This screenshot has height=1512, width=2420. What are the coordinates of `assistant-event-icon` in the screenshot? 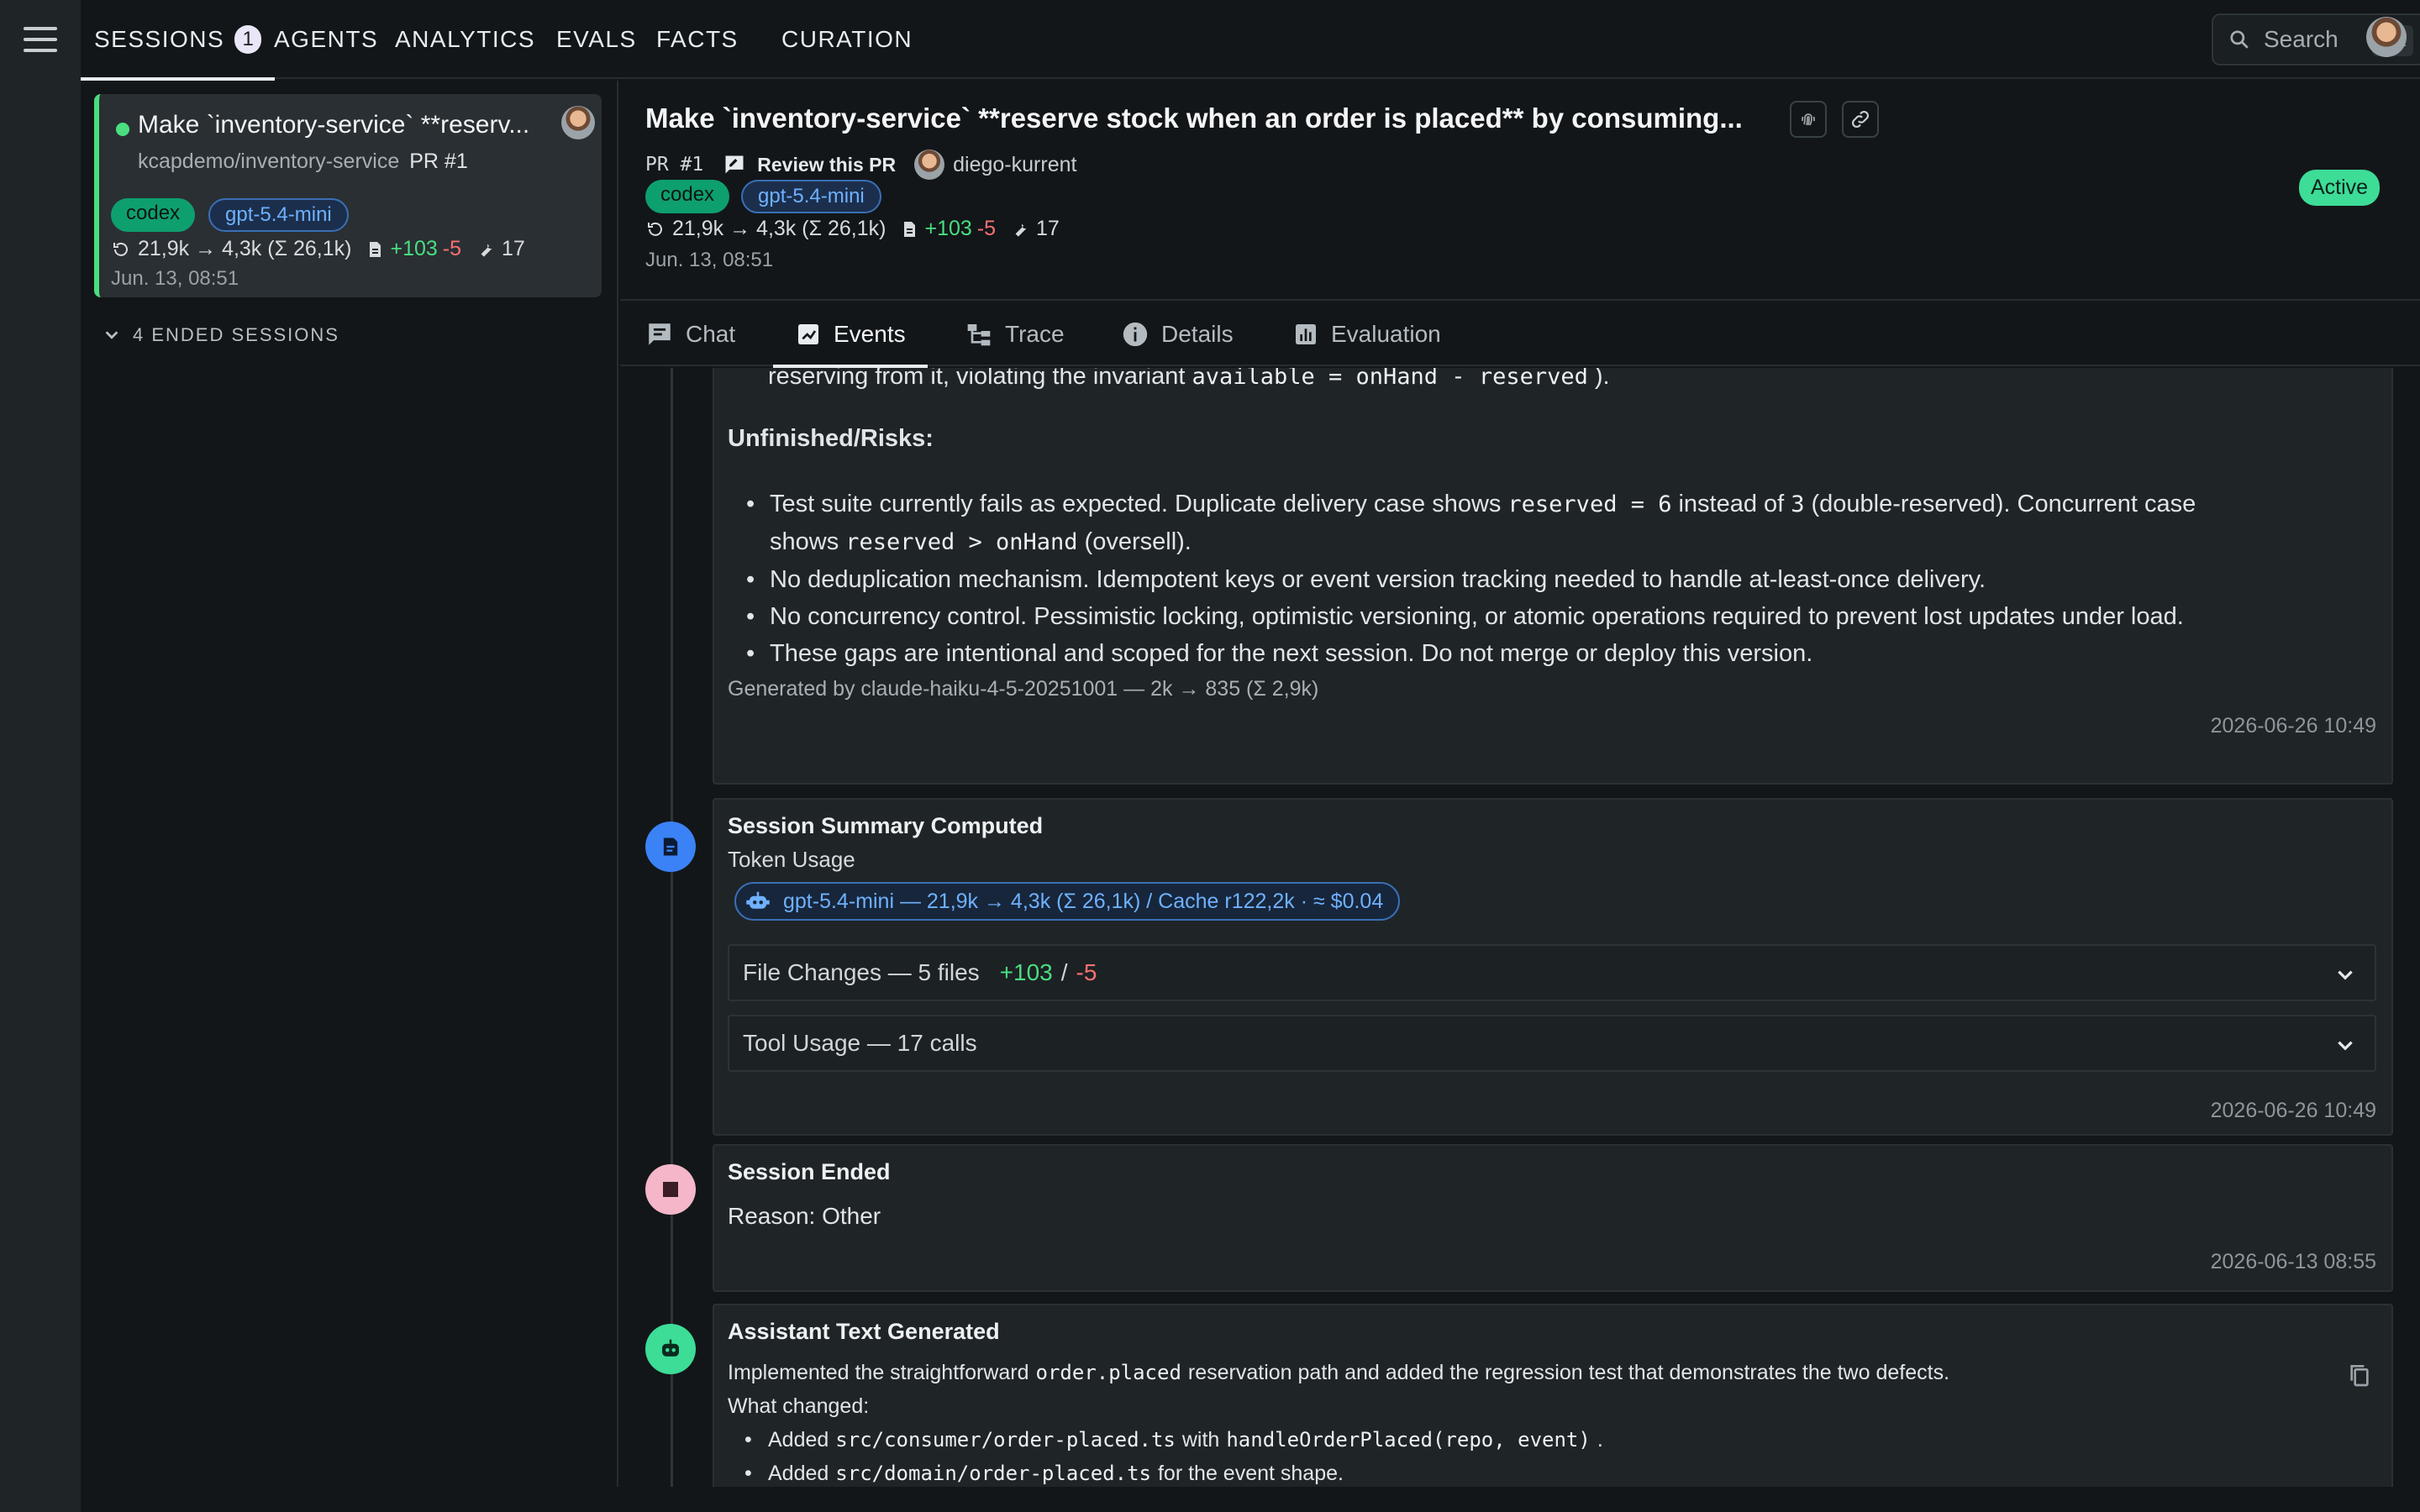 It's located at (671, 1349).